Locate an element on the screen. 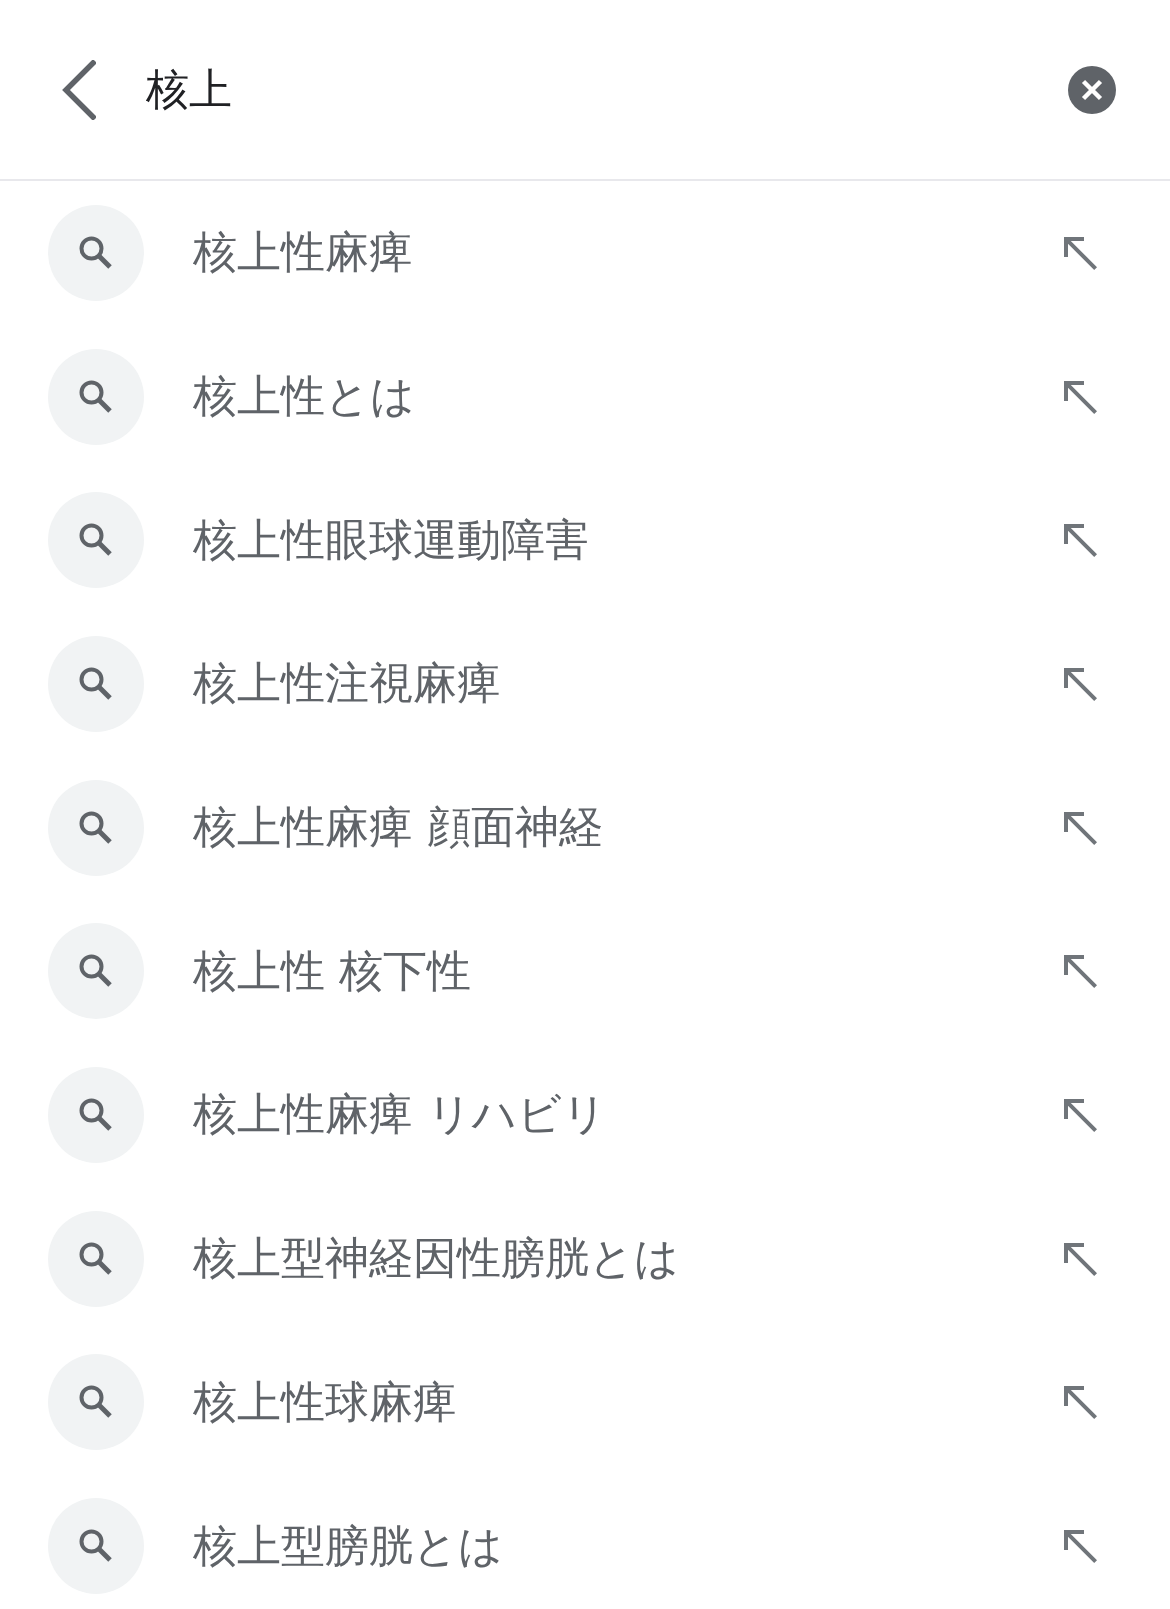 The image size is (1170, 1609). search-field: 核上 is located at coordinates (587, 89).